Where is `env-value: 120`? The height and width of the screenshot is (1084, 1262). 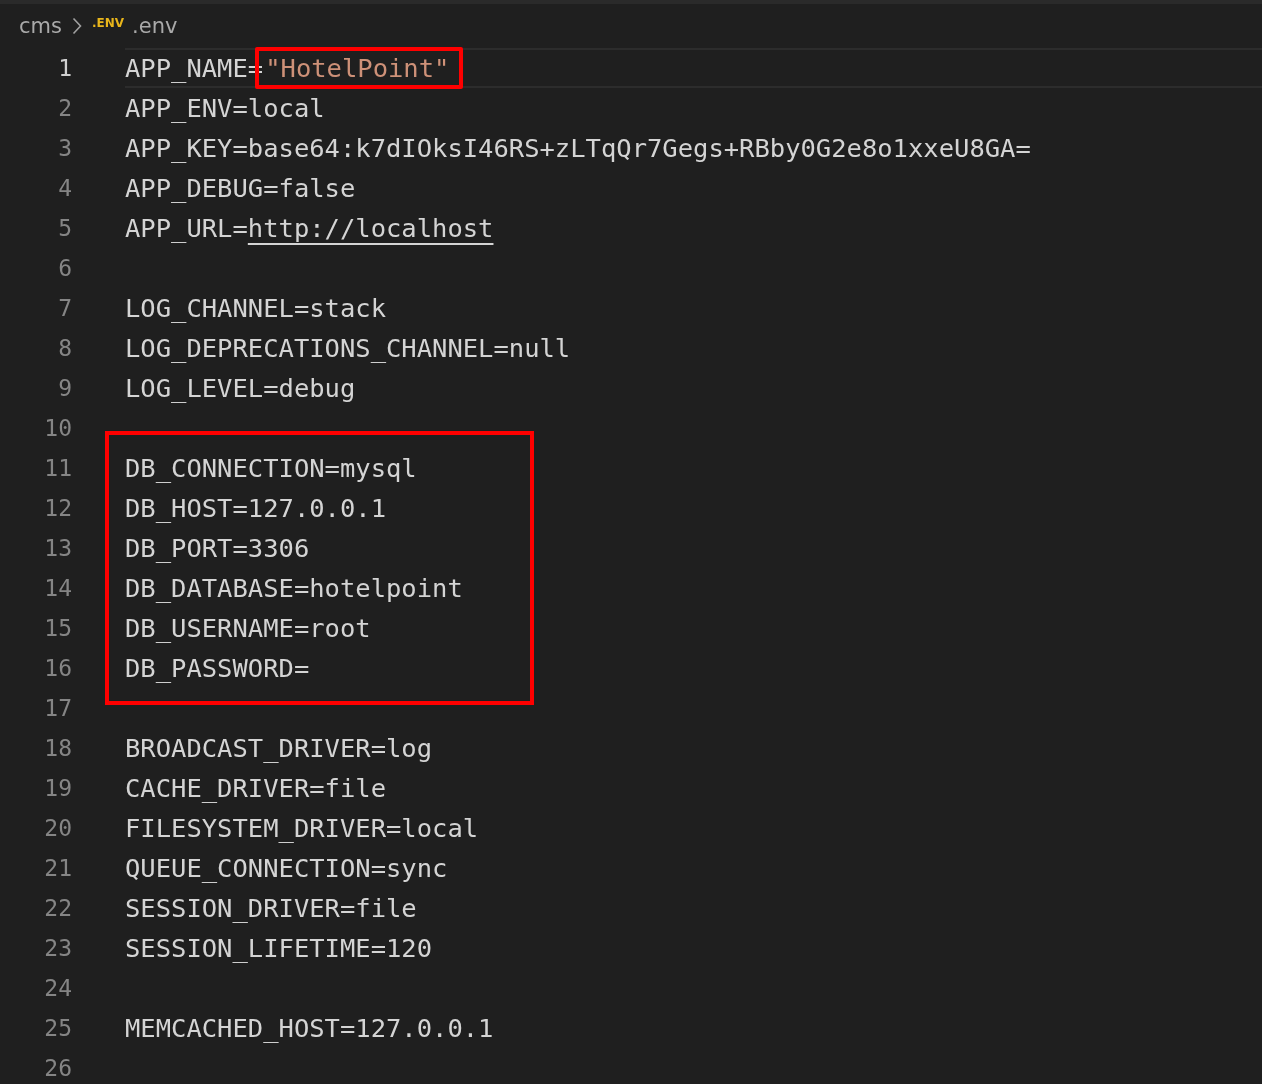 env-value: 120 is located at coordinates (409, 948).